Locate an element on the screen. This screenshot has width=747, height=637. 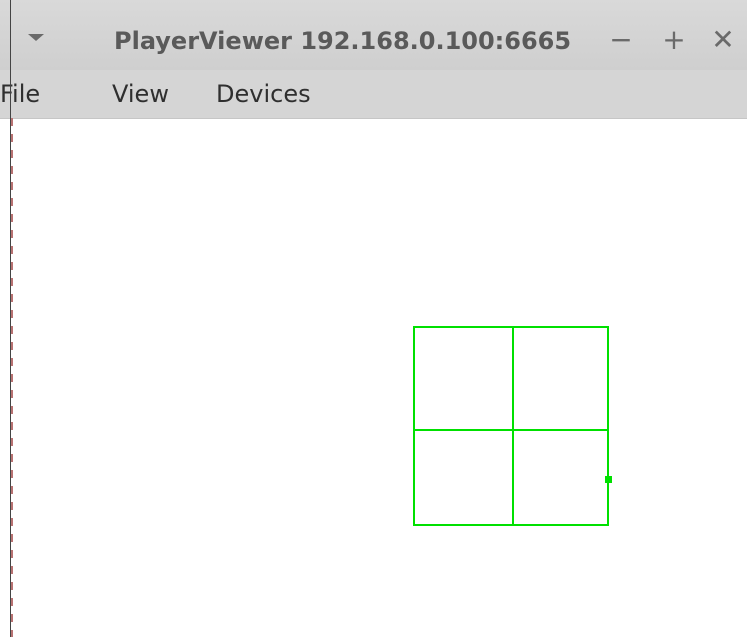
robot-position-marker is located at coordinates (608, 479).